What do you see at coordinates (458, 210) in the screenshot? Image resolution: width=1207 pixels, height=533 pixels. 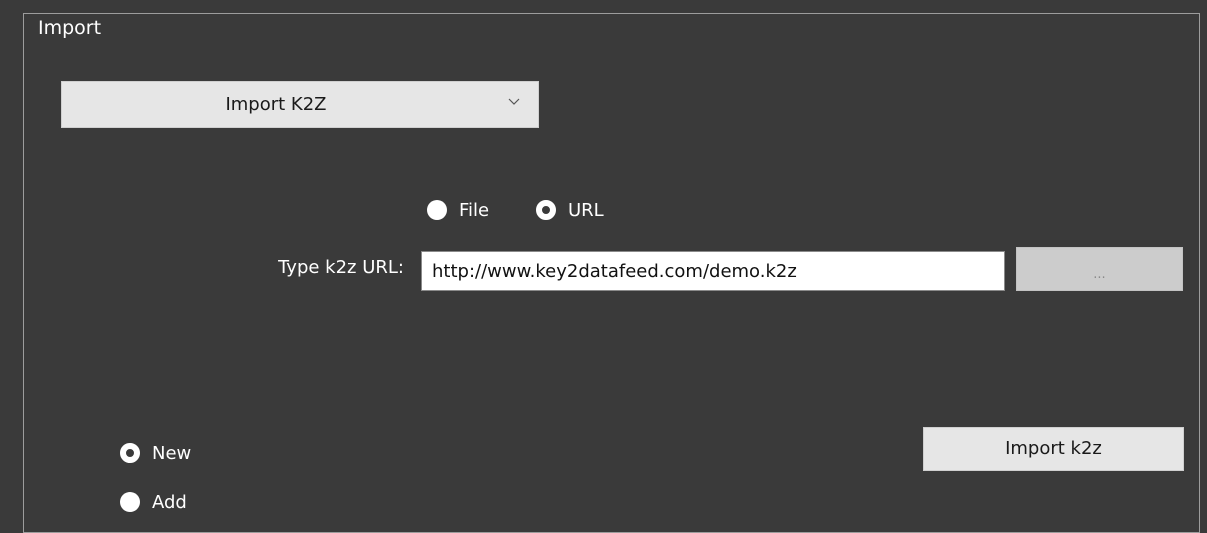 I see `file-radio: File` at bounding box center [458, 210].